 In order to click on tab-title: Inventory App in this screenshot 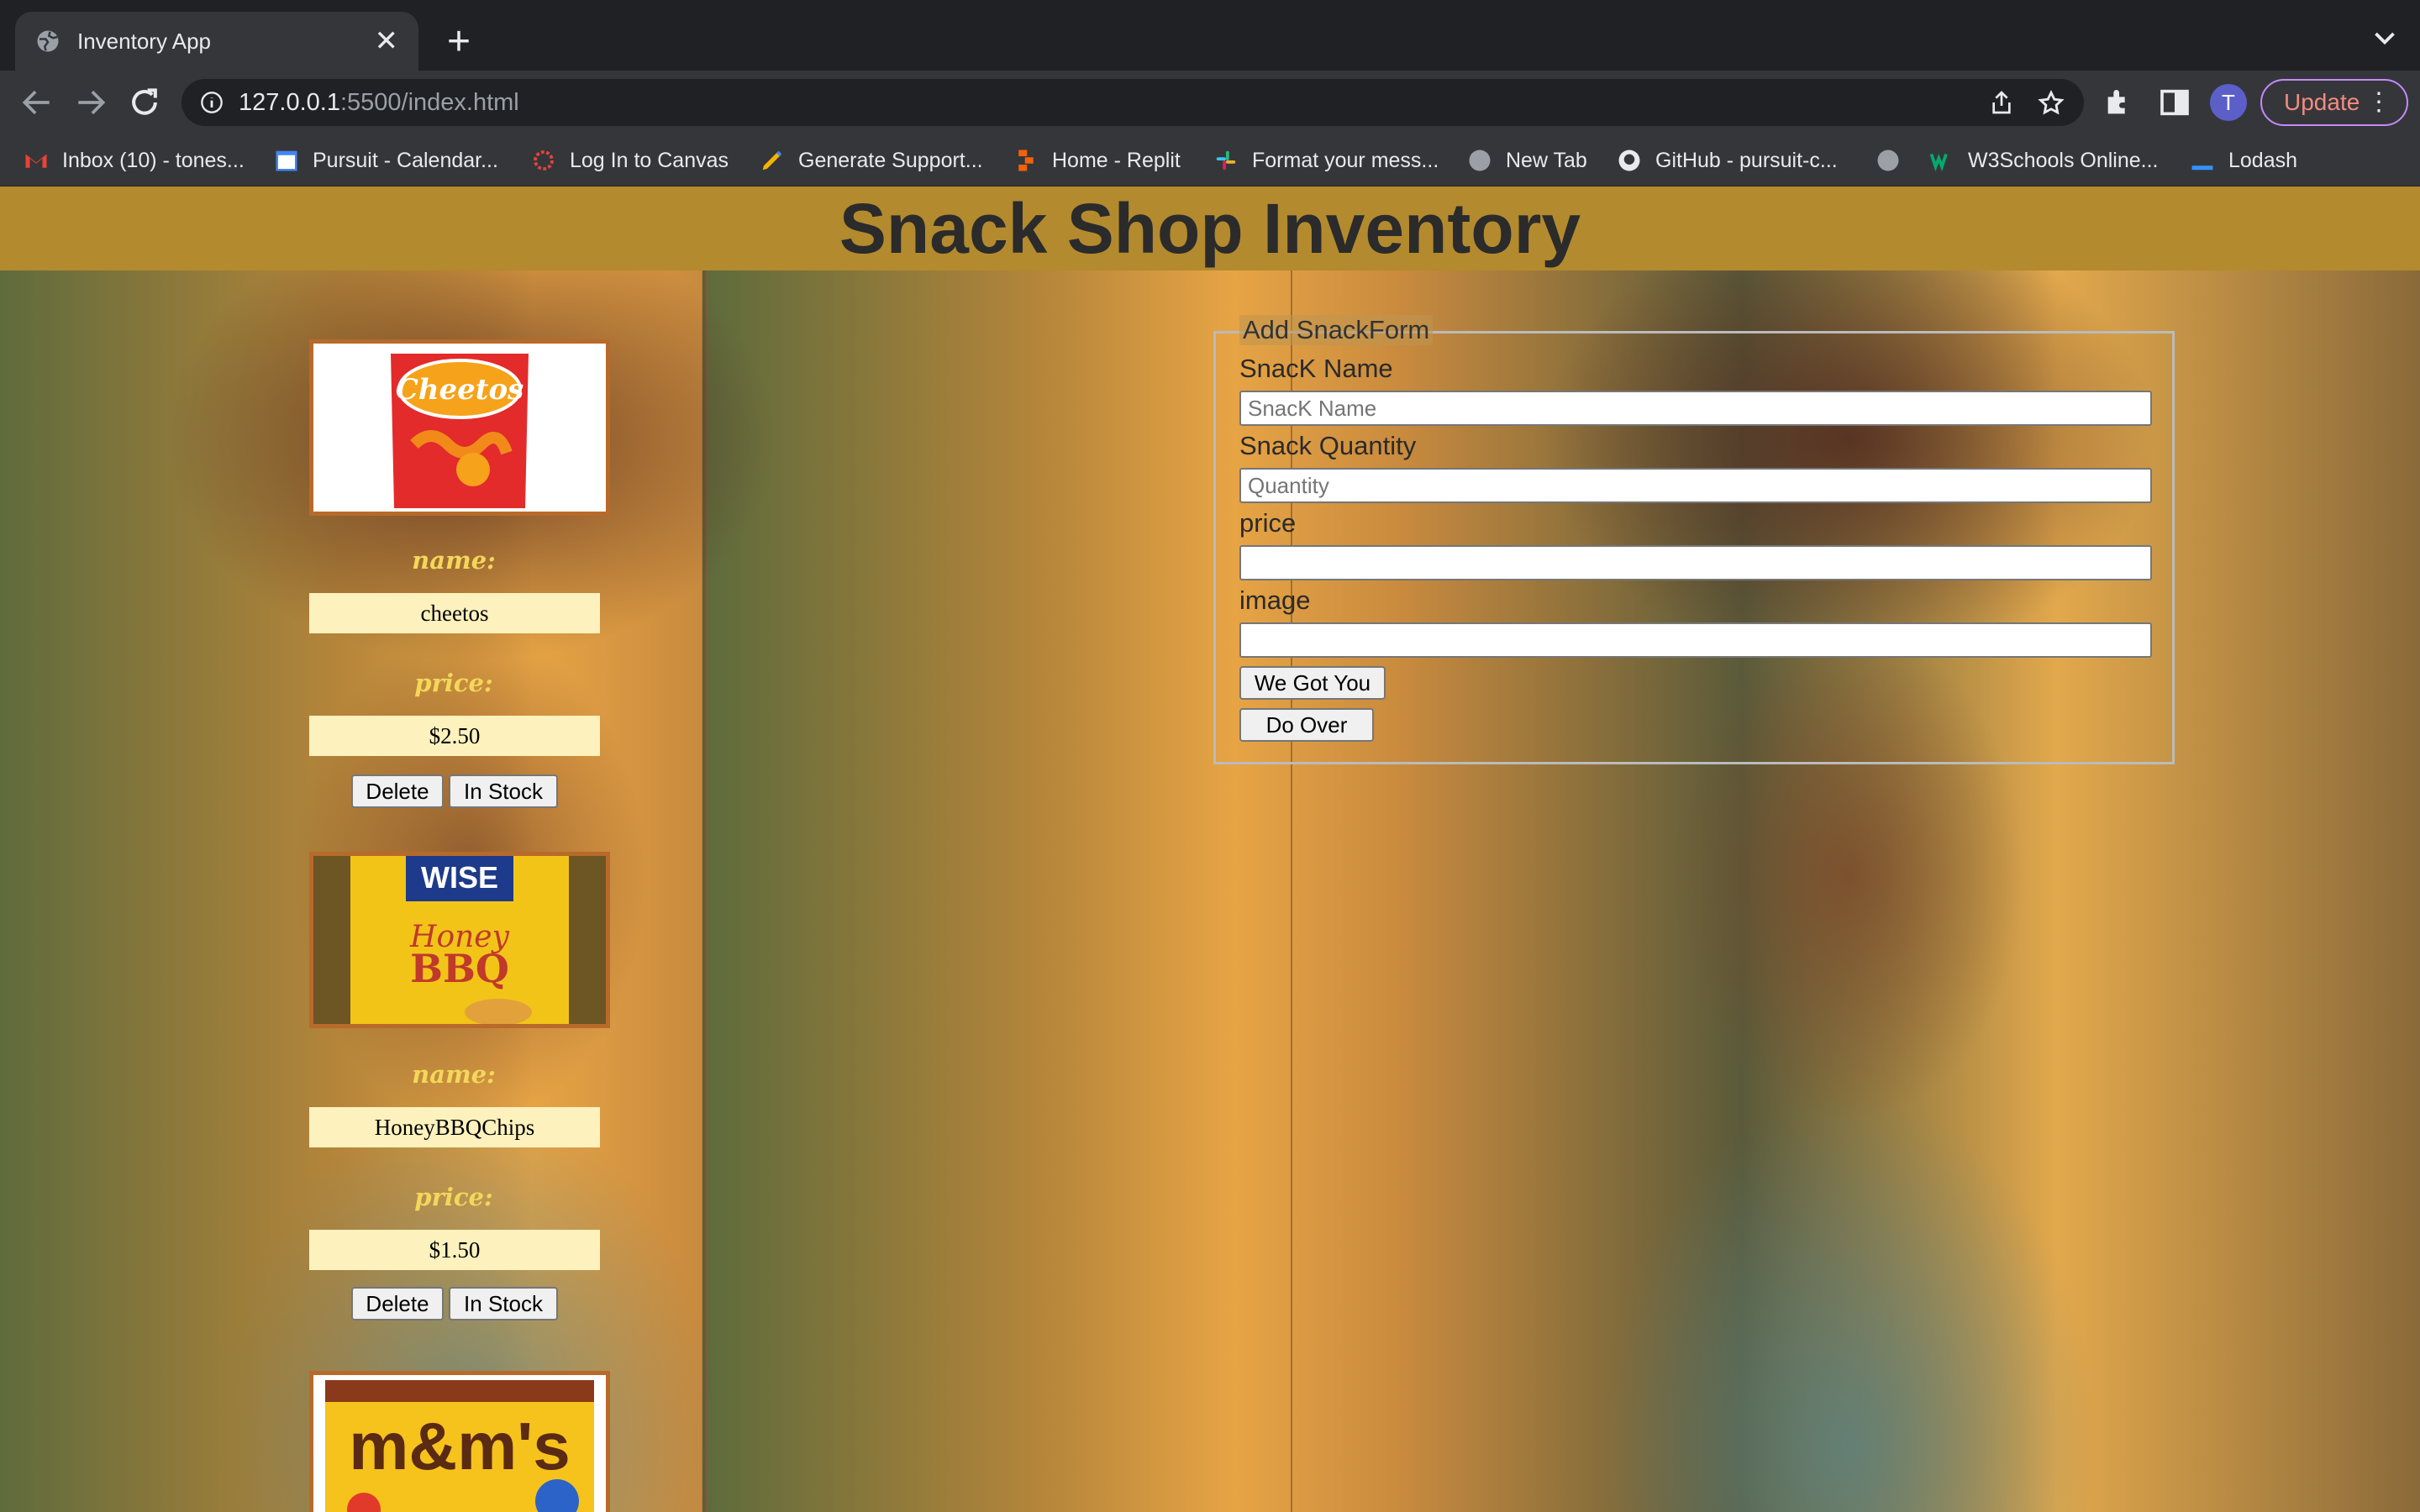, I will do `click(144, 41)`.